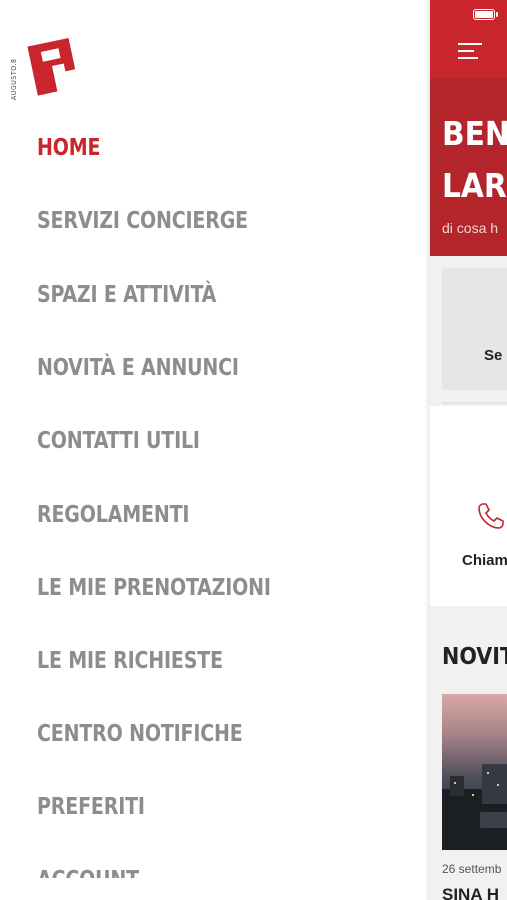 The image size is (507, 900). Describe the element at coordinates (474, 657) in the screenshot. I see `news-section-title: NOVITÀ` at that location.